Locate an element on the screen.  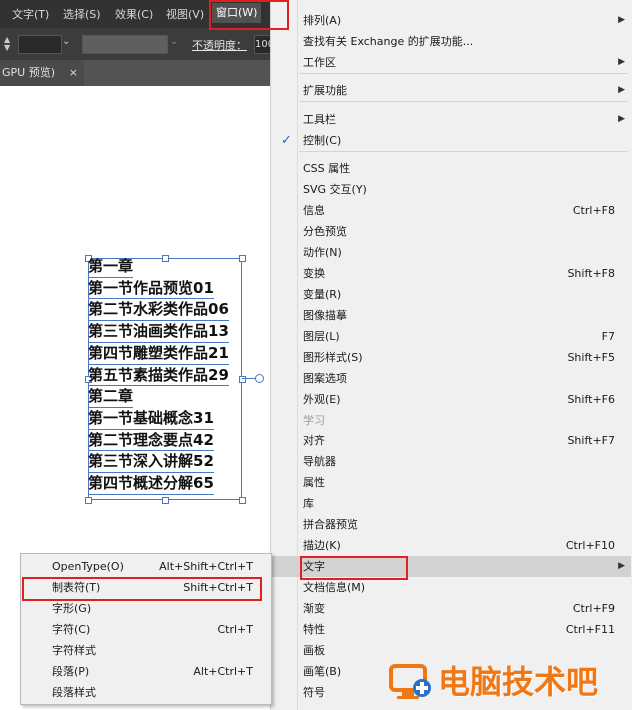
menu-item: 文档信息(M) is located at coordinates (451, 587).